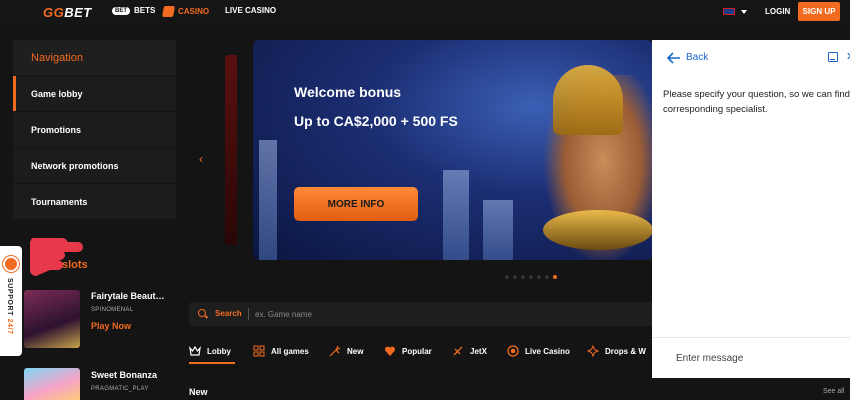 The image size is (850, 400). I want to click on play-now-link: Play Now, so click(111, 326).